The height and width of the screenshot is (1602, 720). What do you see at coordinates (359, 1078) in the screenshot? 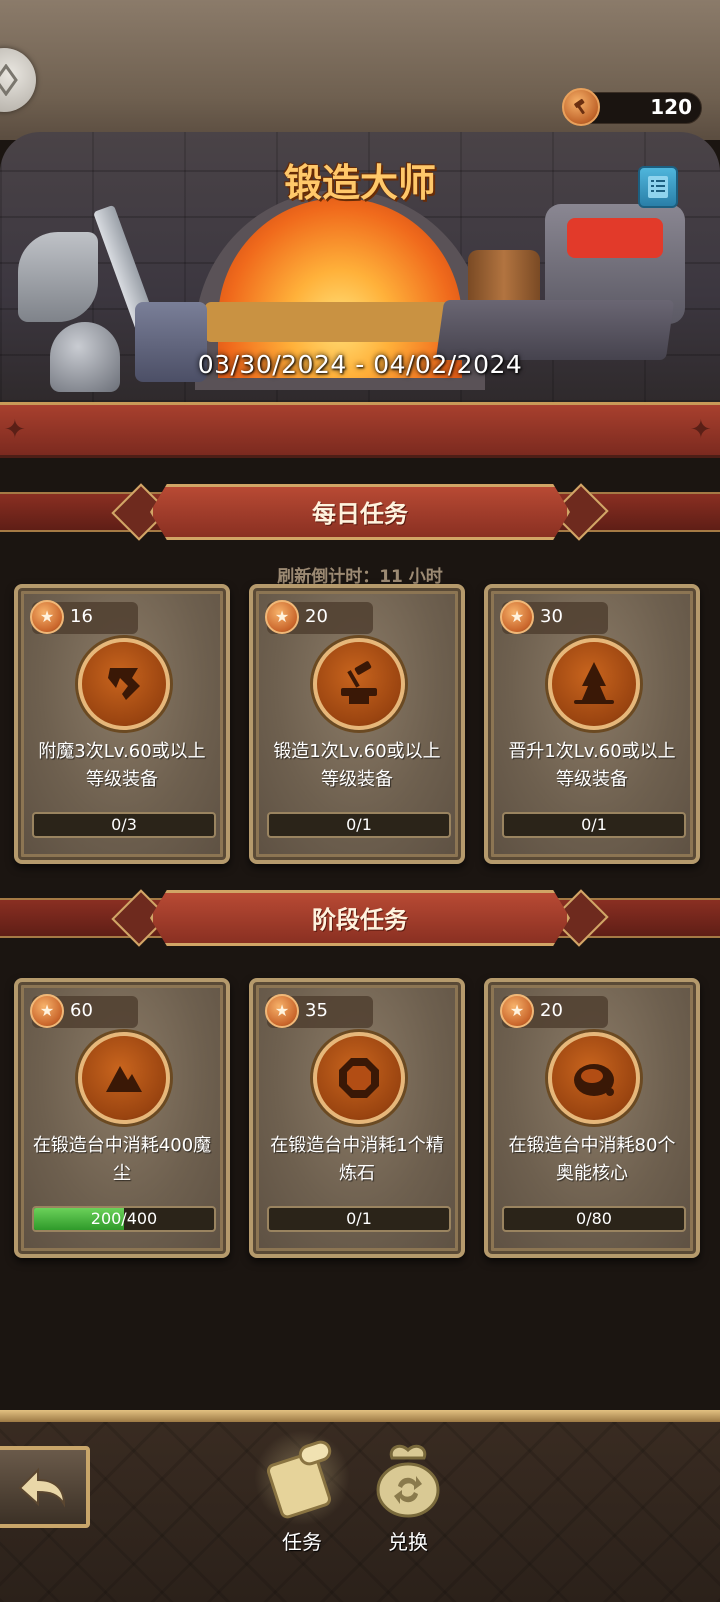
I see `refining-stone-icon` at bounding box center [359, 1078].